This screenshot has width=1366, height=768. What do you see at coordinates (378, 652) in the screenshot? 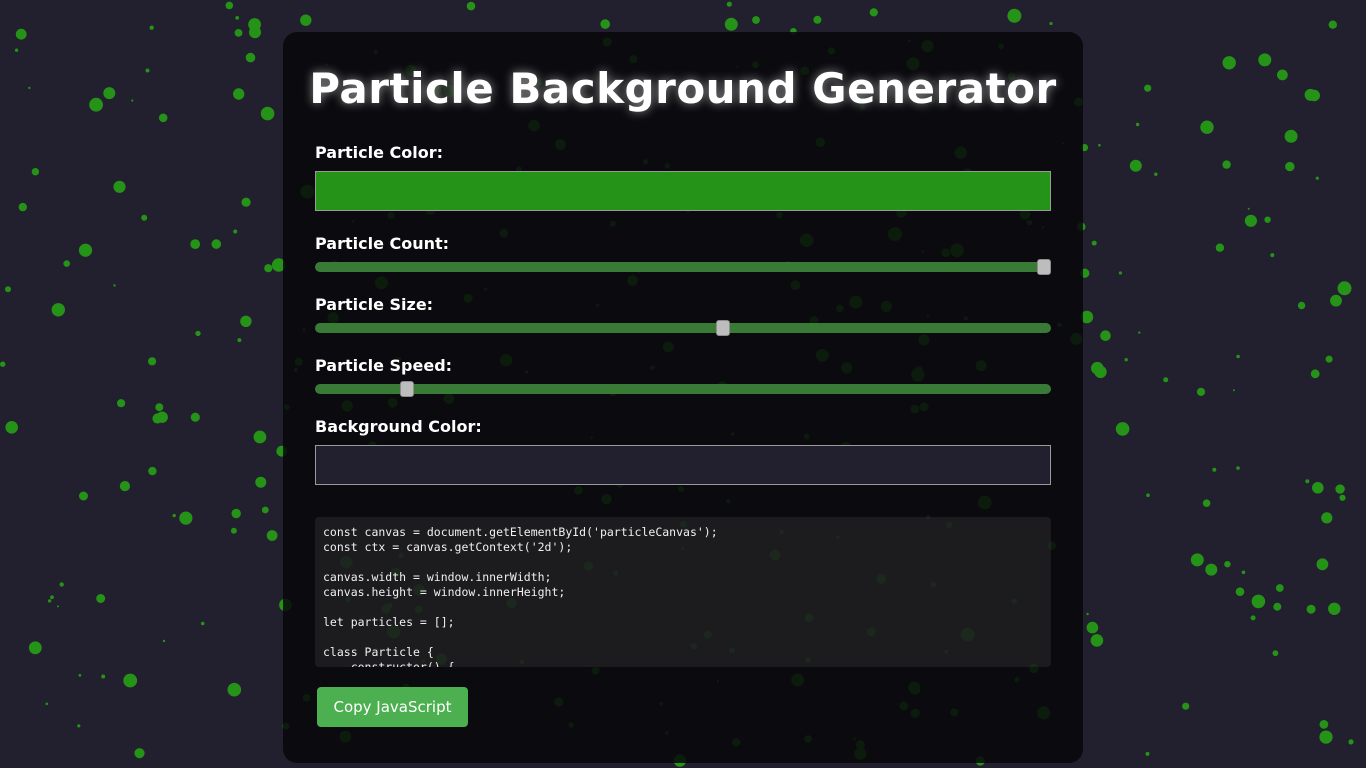
I see `code-line: class Particle {` at bounding box center [378, 652].